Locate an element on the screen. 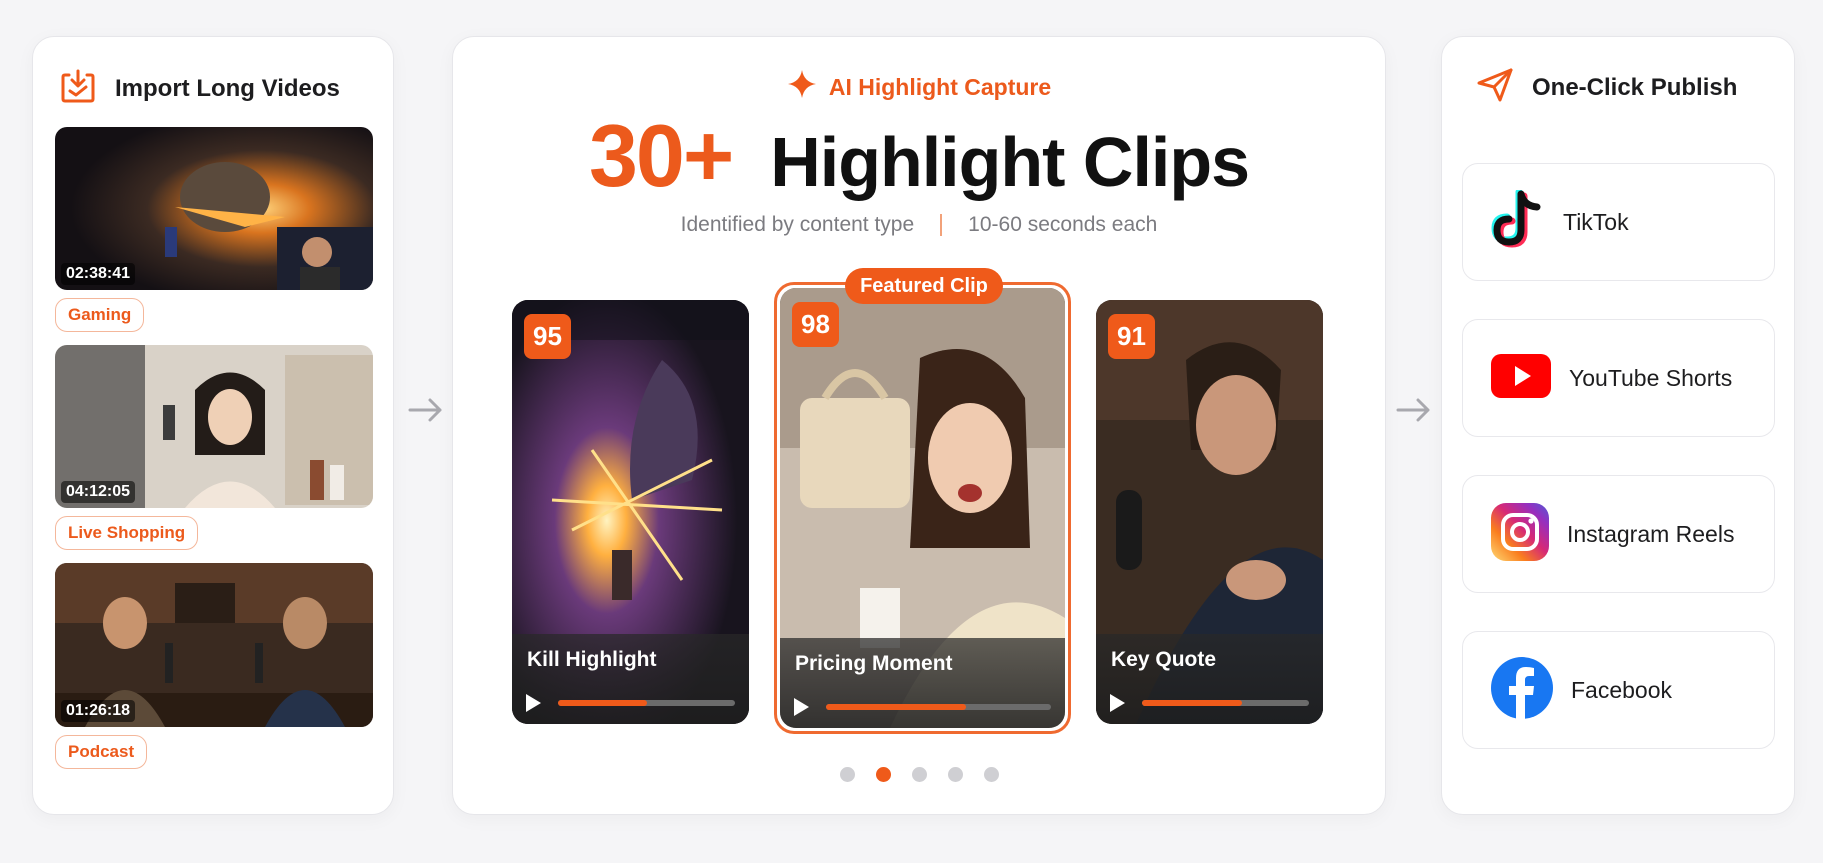 The height and width of the screenshot is (863, 1823). category-tag-live-shopping: Live Shopping is located at coordinates (127, 533).